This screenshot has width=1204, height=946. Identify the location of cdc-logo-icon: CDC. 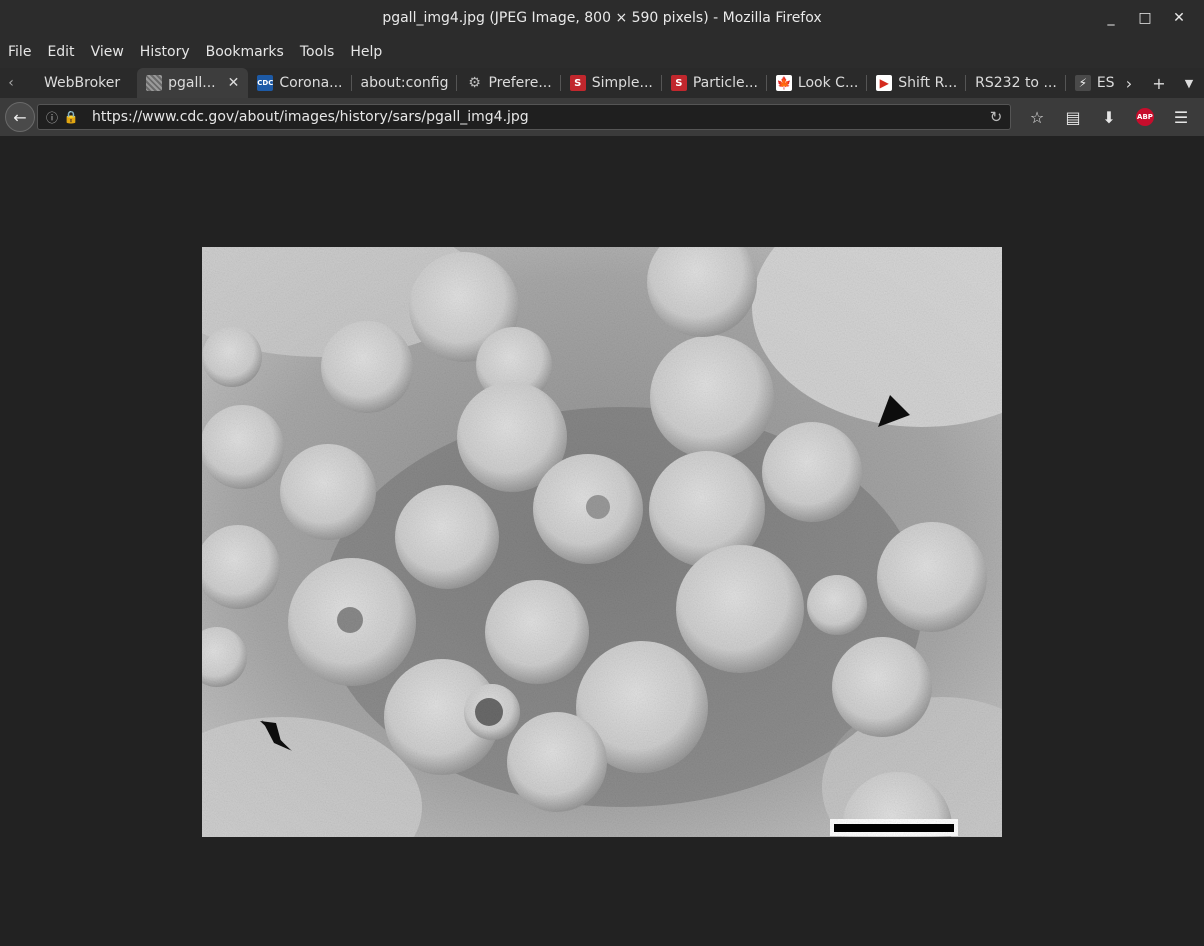
(265, 83).